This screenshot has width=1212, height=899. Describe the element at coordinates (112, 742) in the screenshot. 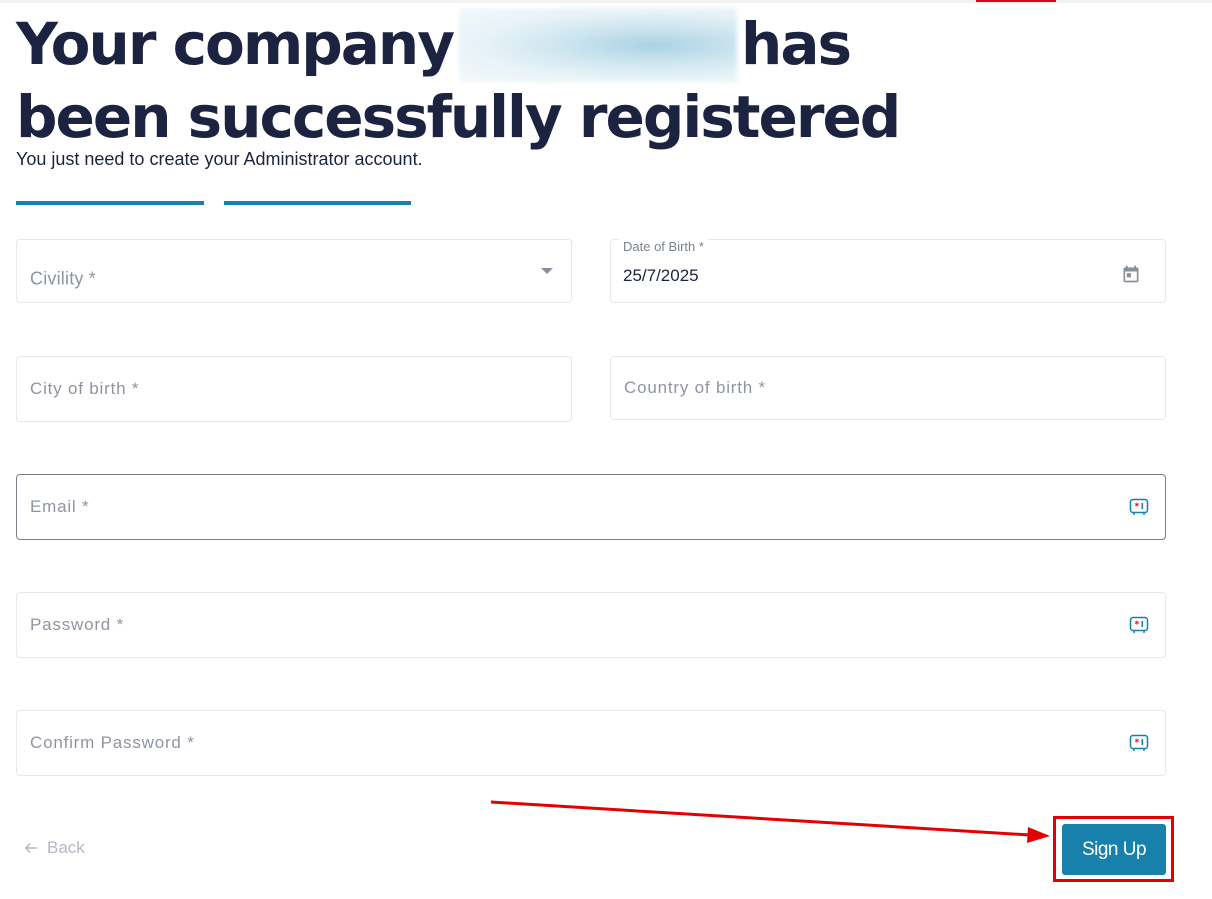

I see `confirm-password-placeholder: Confirm Password *` at that location.